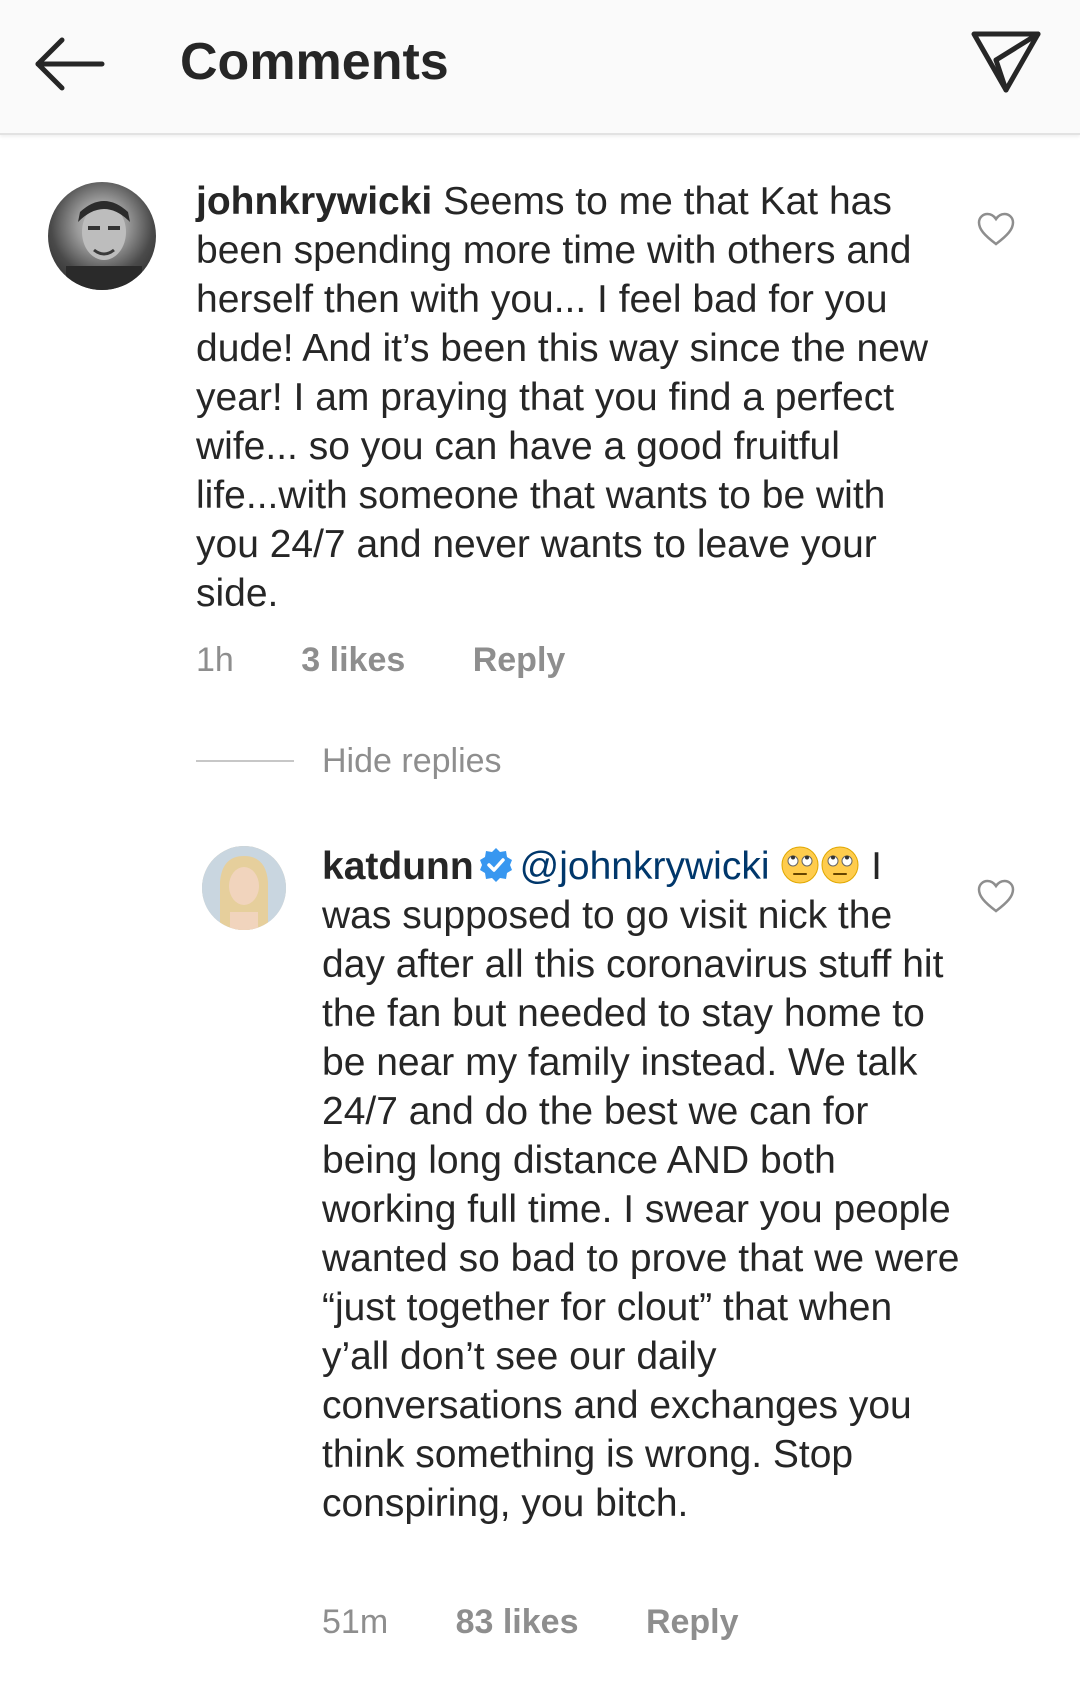 The height and width of the screenshot is (1691, 1080). Describe the element at coordinates (398, 866) in the screenshot. I see `reply-username: katdunn` at that location.